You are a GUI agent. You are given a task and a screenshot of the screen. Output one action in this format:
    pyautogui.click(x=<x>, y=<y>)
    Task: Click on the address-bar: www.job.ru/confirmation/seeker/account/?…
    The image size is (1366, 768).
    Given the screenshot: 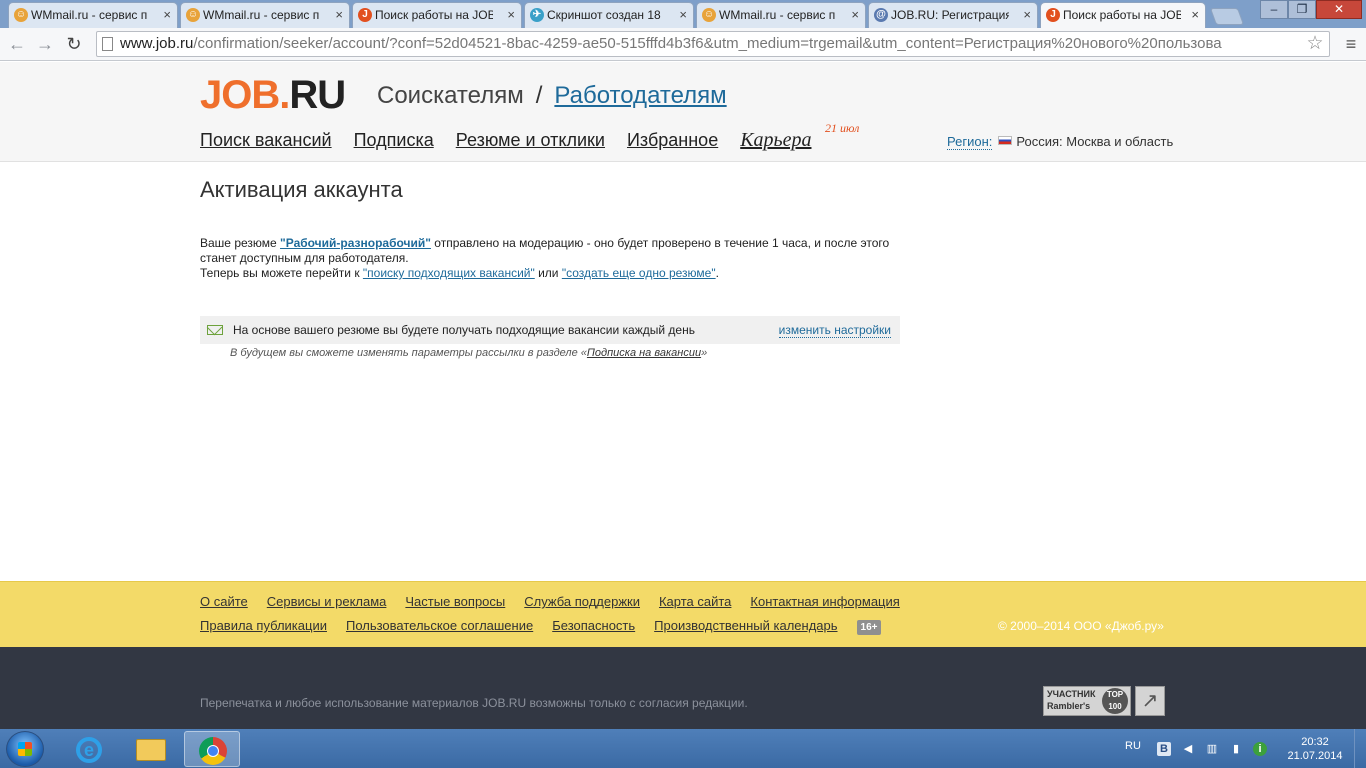 What is the action you would take?
    pyautogui.click(x=713, y=44)
    